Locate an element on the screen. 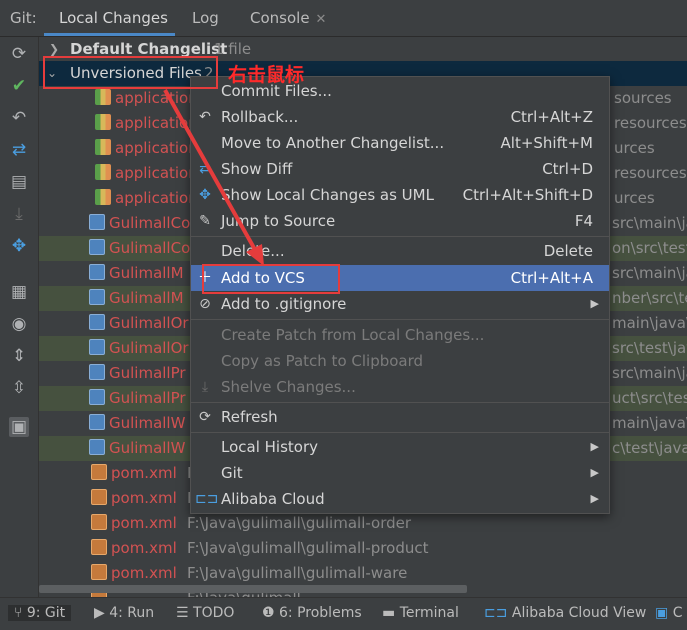 The height and width of the screenshot is (630, 687). arrow-shaft is located at coordinates (211, 172).